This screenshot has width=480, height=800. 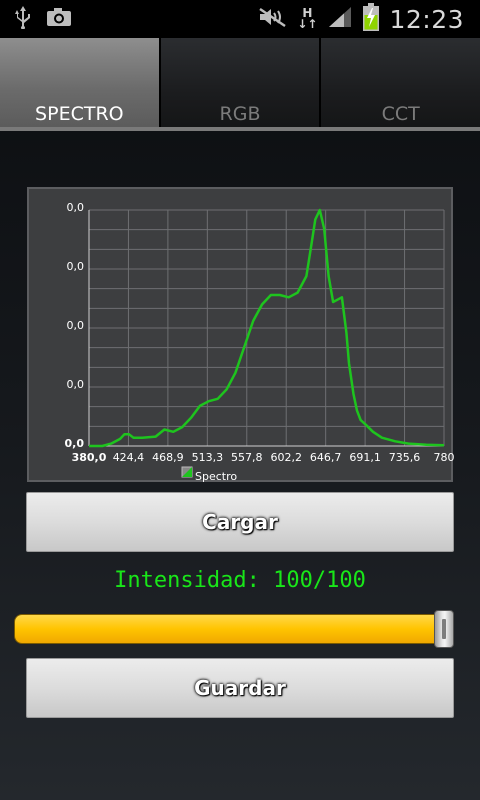 What do you see at coordinates (286, 457) in the screenshot?
I see `x-tick-label: 602,2` at bounding box center [286, 457].